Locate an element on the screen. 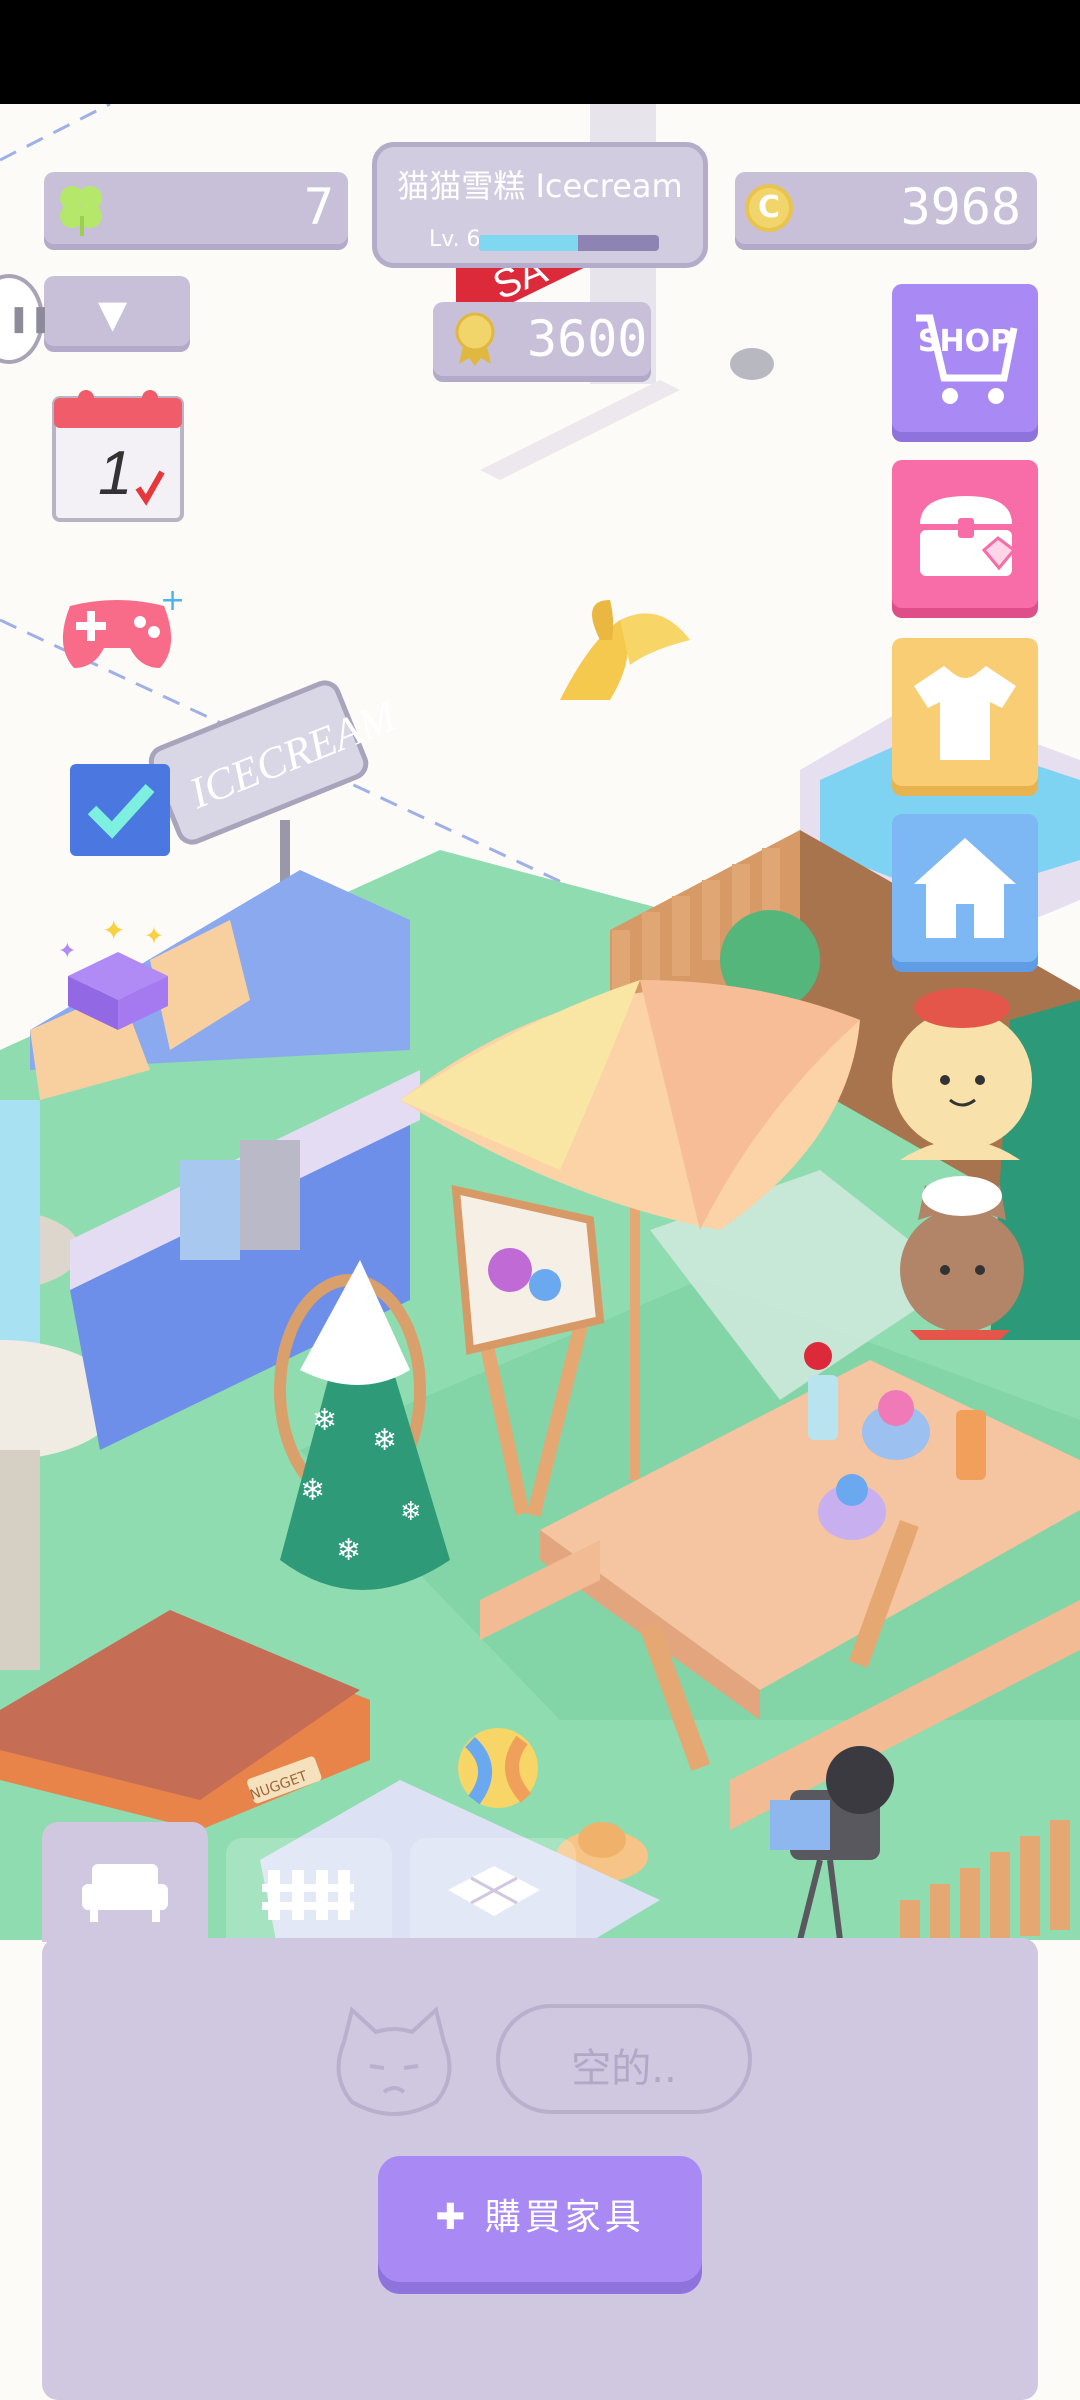 Image resolution: width=1080 pixels, height=2400 pixels. wardrobe-button is located at coordinates (965, 712).